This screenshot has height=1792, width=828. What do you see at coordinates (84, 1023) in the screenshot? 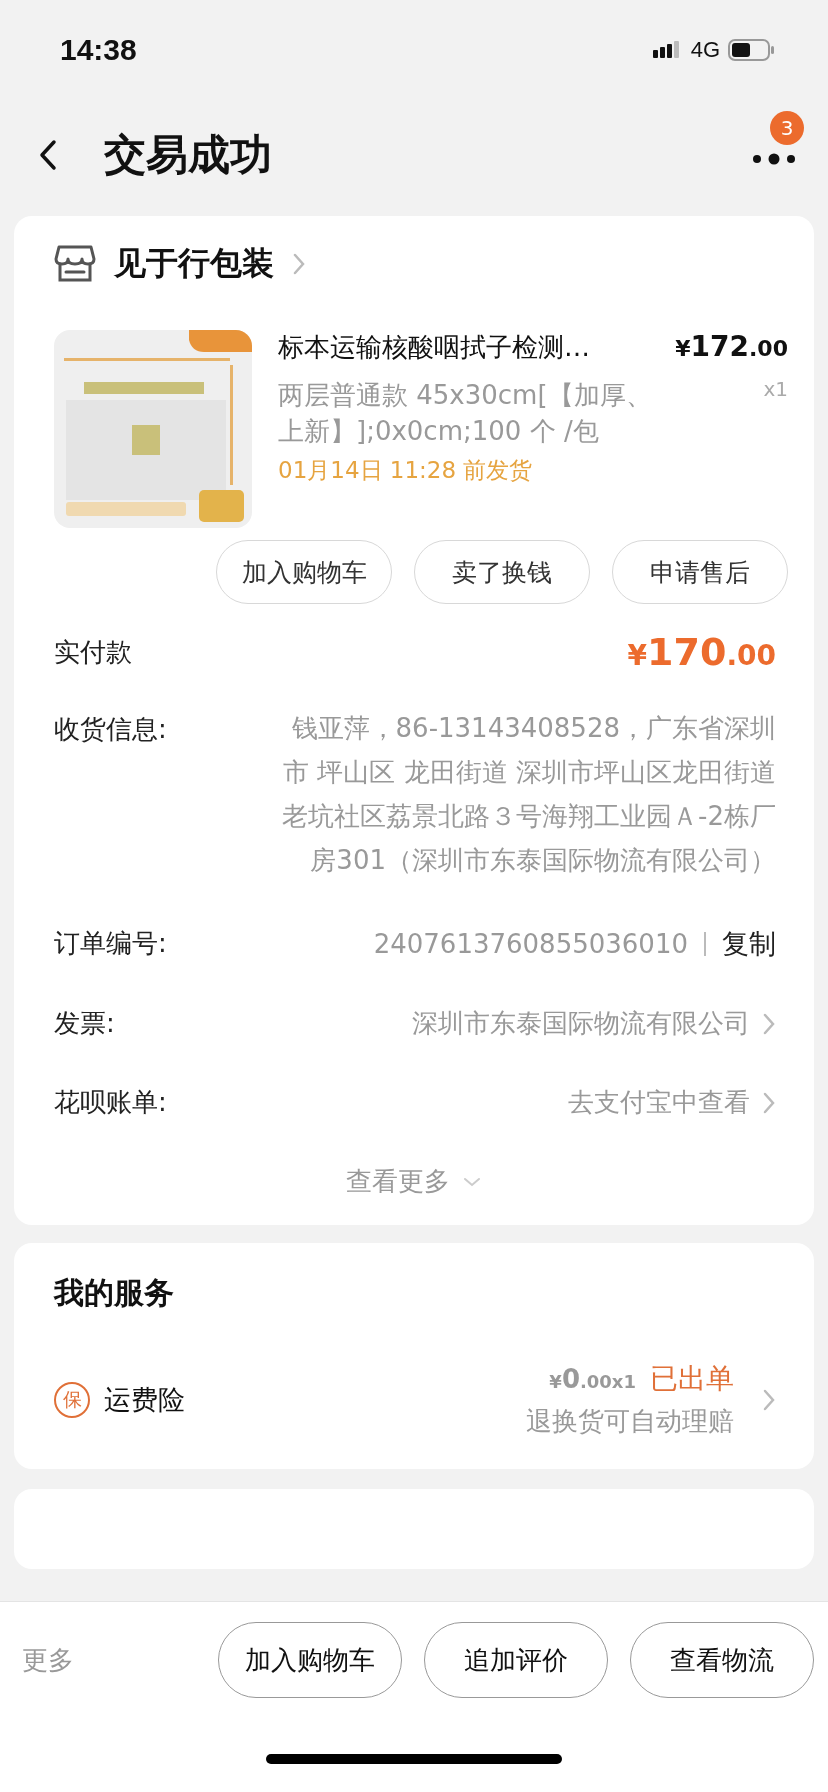
I see `info-label: 发票:` at bounding box center [84, 1023].